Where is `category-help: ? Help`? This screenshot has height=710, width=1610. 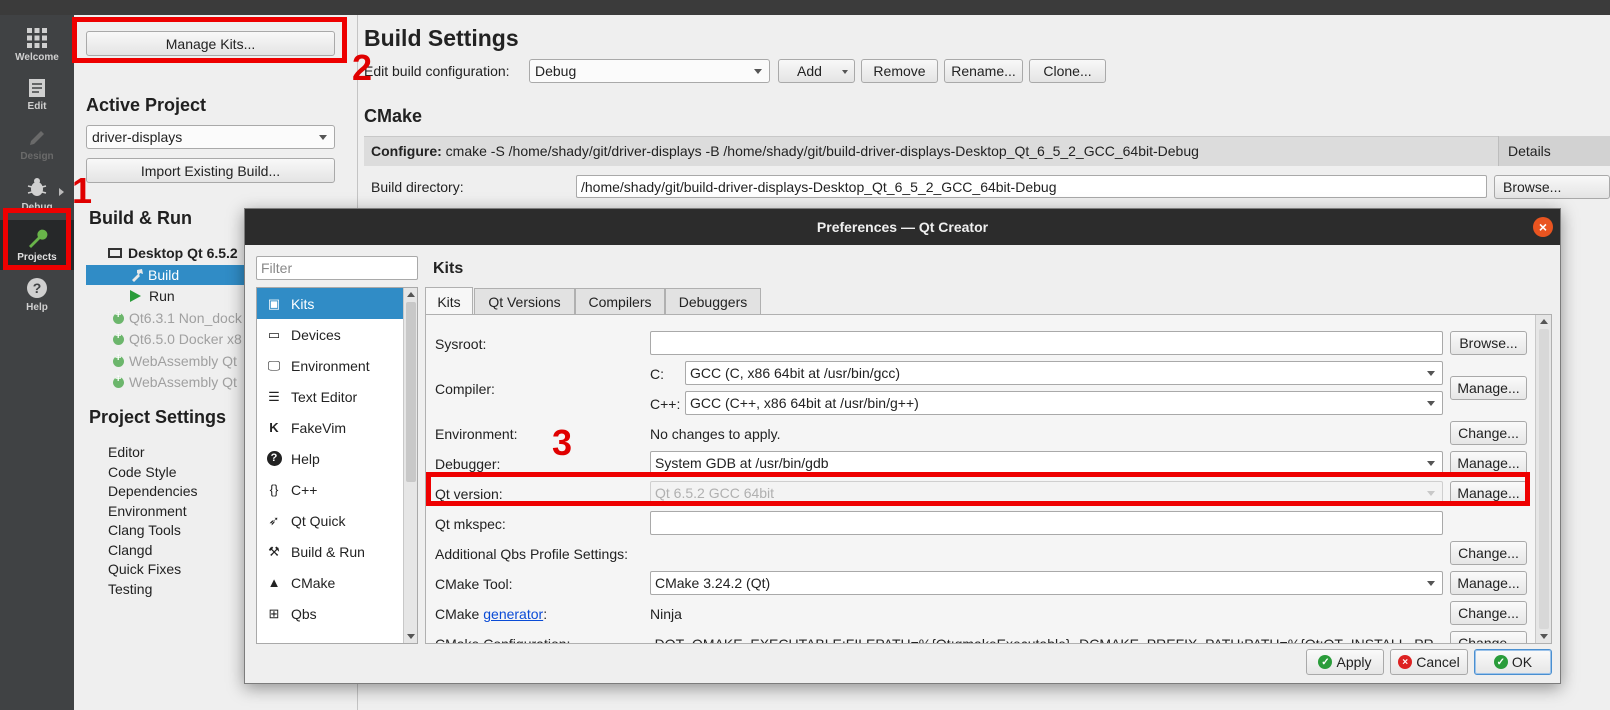 category-help: ? Help is located at coordinates (330, 458).